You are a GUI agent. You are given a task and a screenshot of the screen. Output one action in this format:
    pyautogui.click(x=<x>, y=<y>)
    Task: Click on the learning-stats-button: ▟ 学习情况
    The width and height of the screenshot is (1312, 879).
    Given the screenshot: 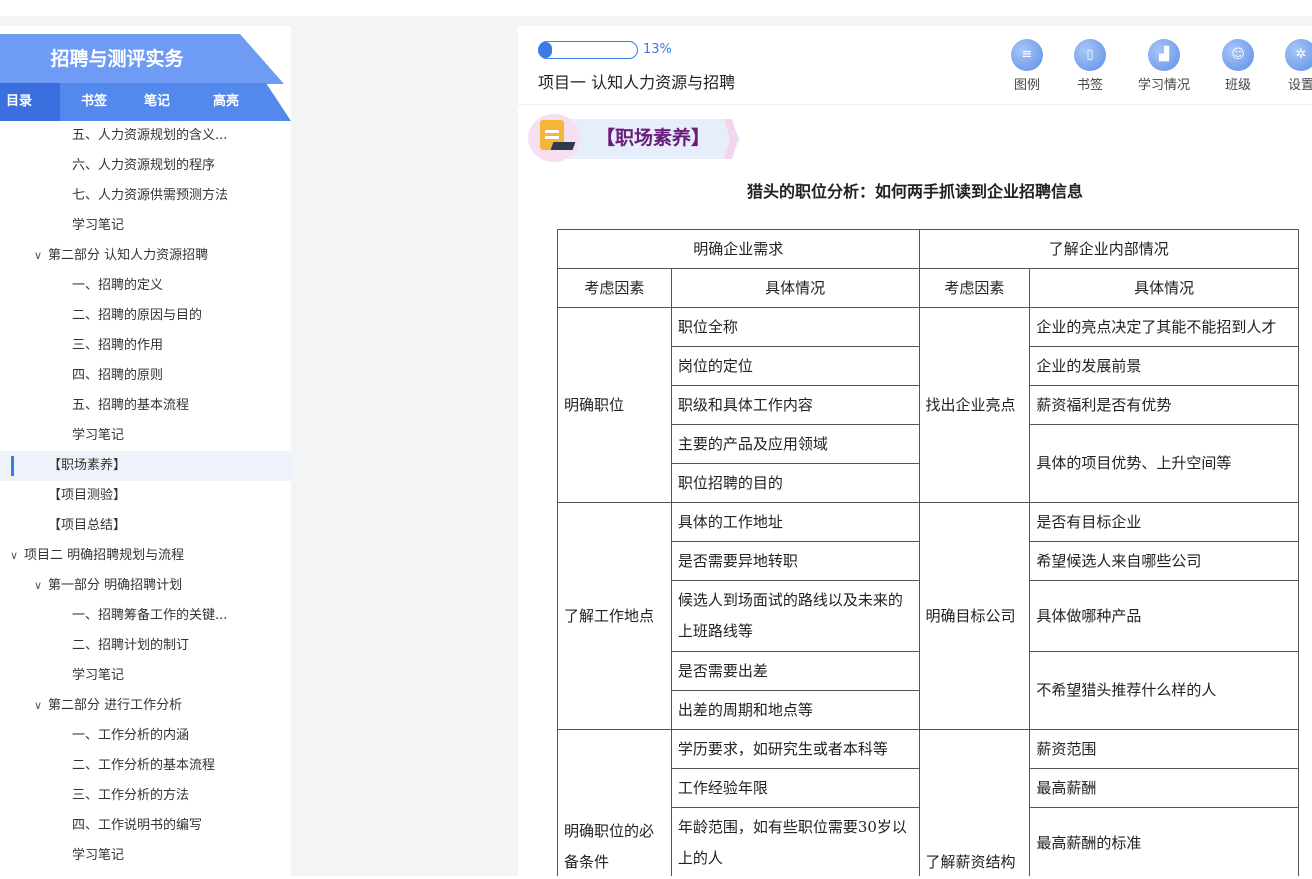 What is the action you would take?
    pyautogui.click(x=1164, y=68)
    